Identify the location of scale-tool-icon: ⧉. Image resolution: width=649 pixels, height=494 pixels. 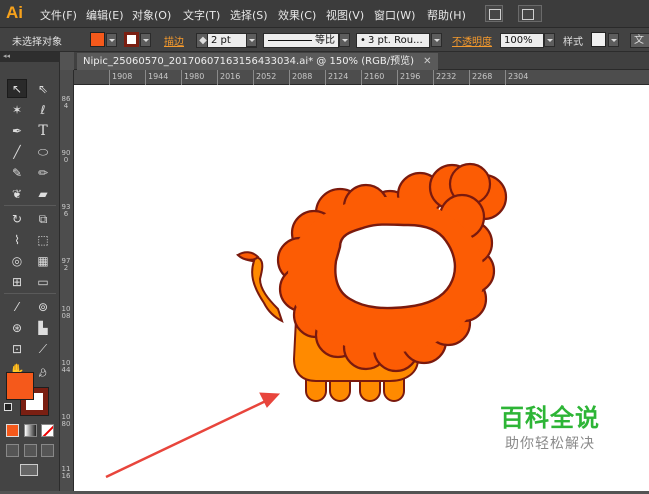
(43, 218).